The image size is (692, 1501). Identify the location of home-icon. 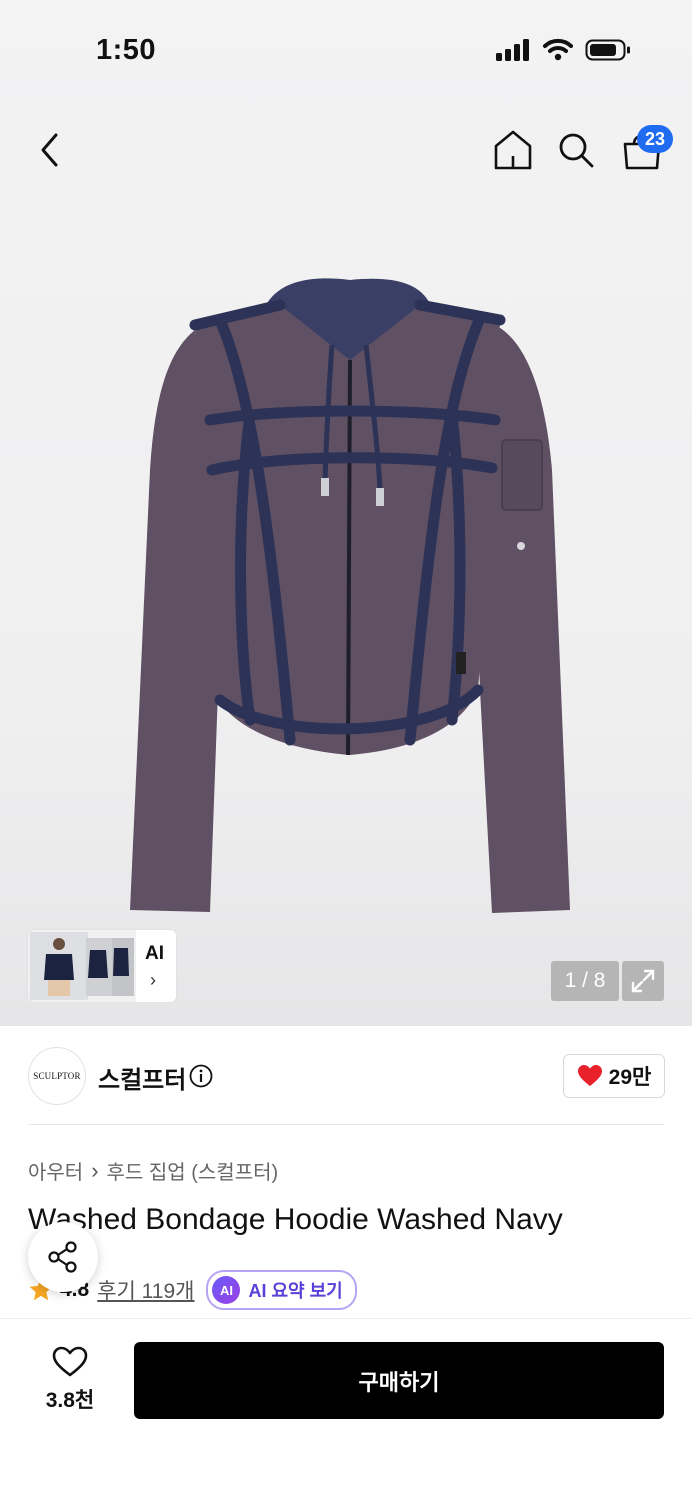
(513, 150).